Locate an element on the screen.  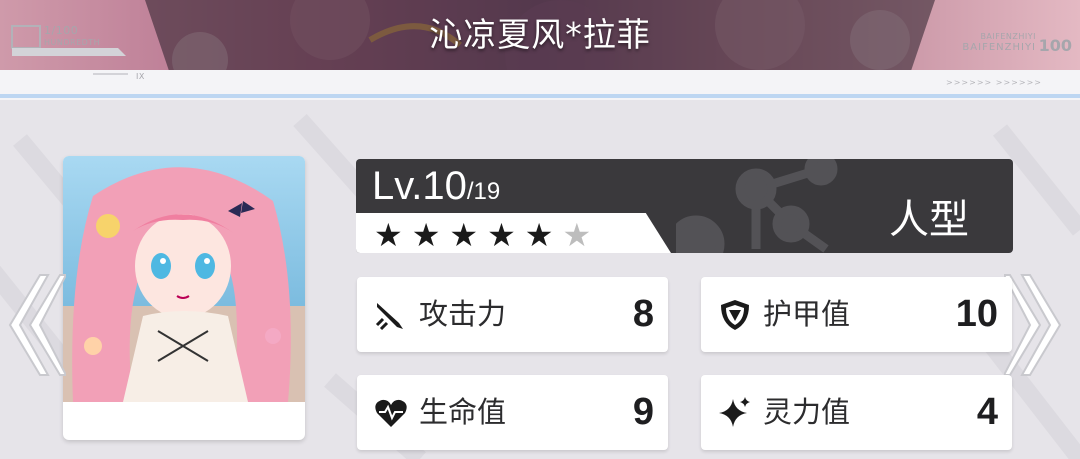
star-empty-icon: ★ is located at coordinates (577, 234).